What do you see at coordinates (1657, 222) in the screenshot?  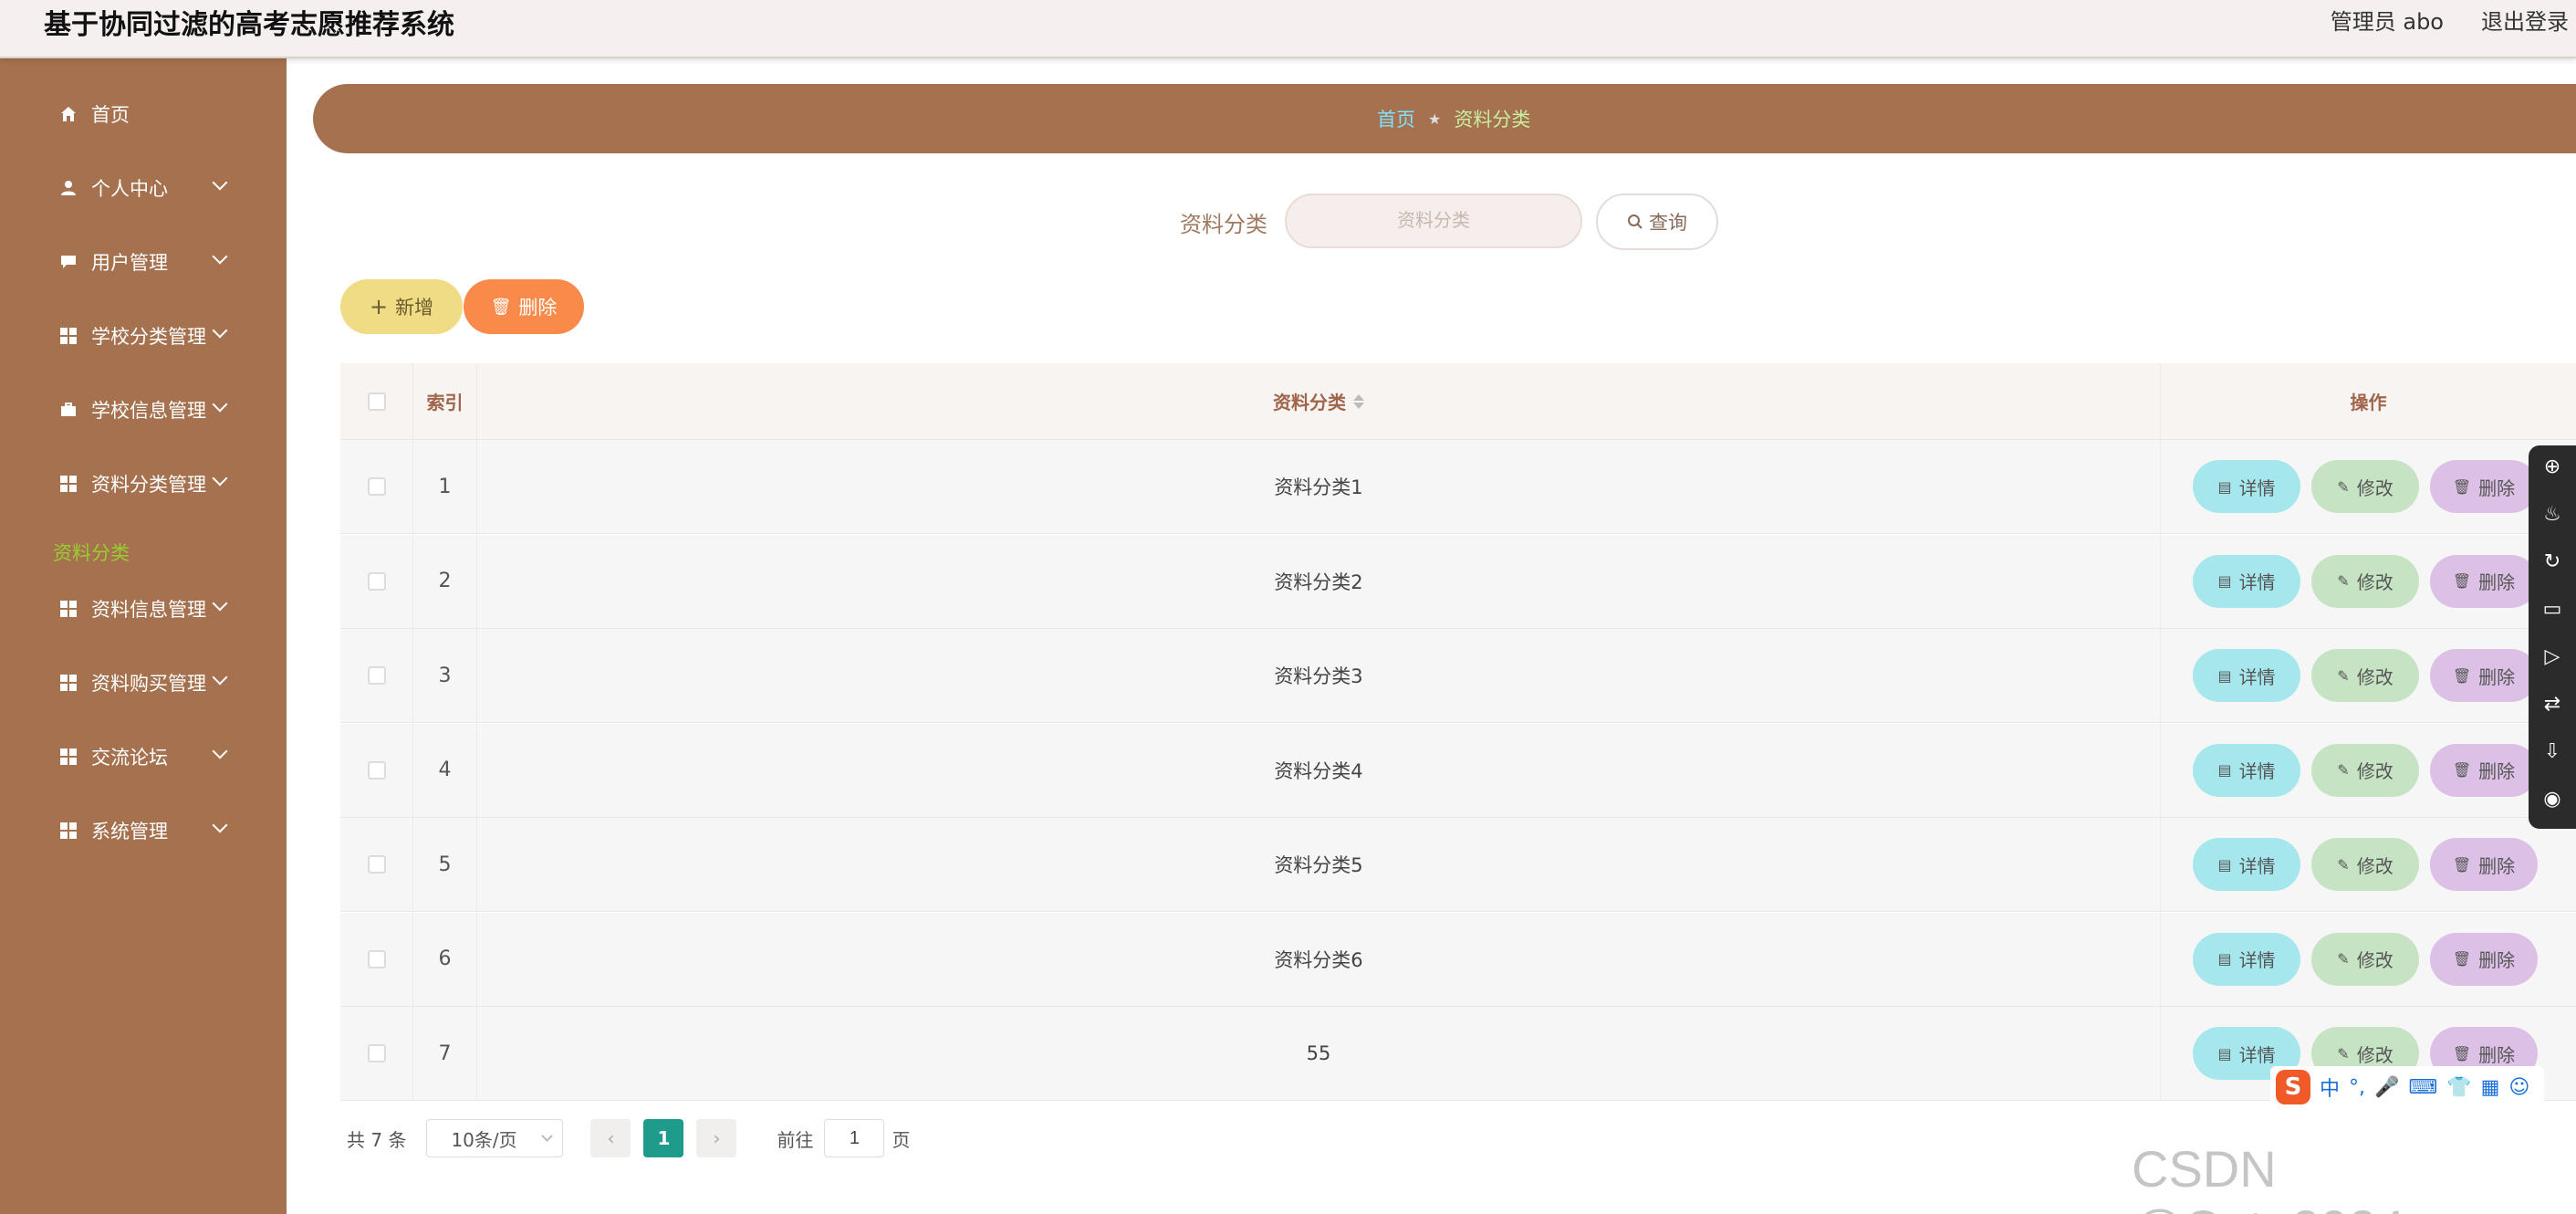 I see `search-button: 查询` at bounding box center [1657, 222].